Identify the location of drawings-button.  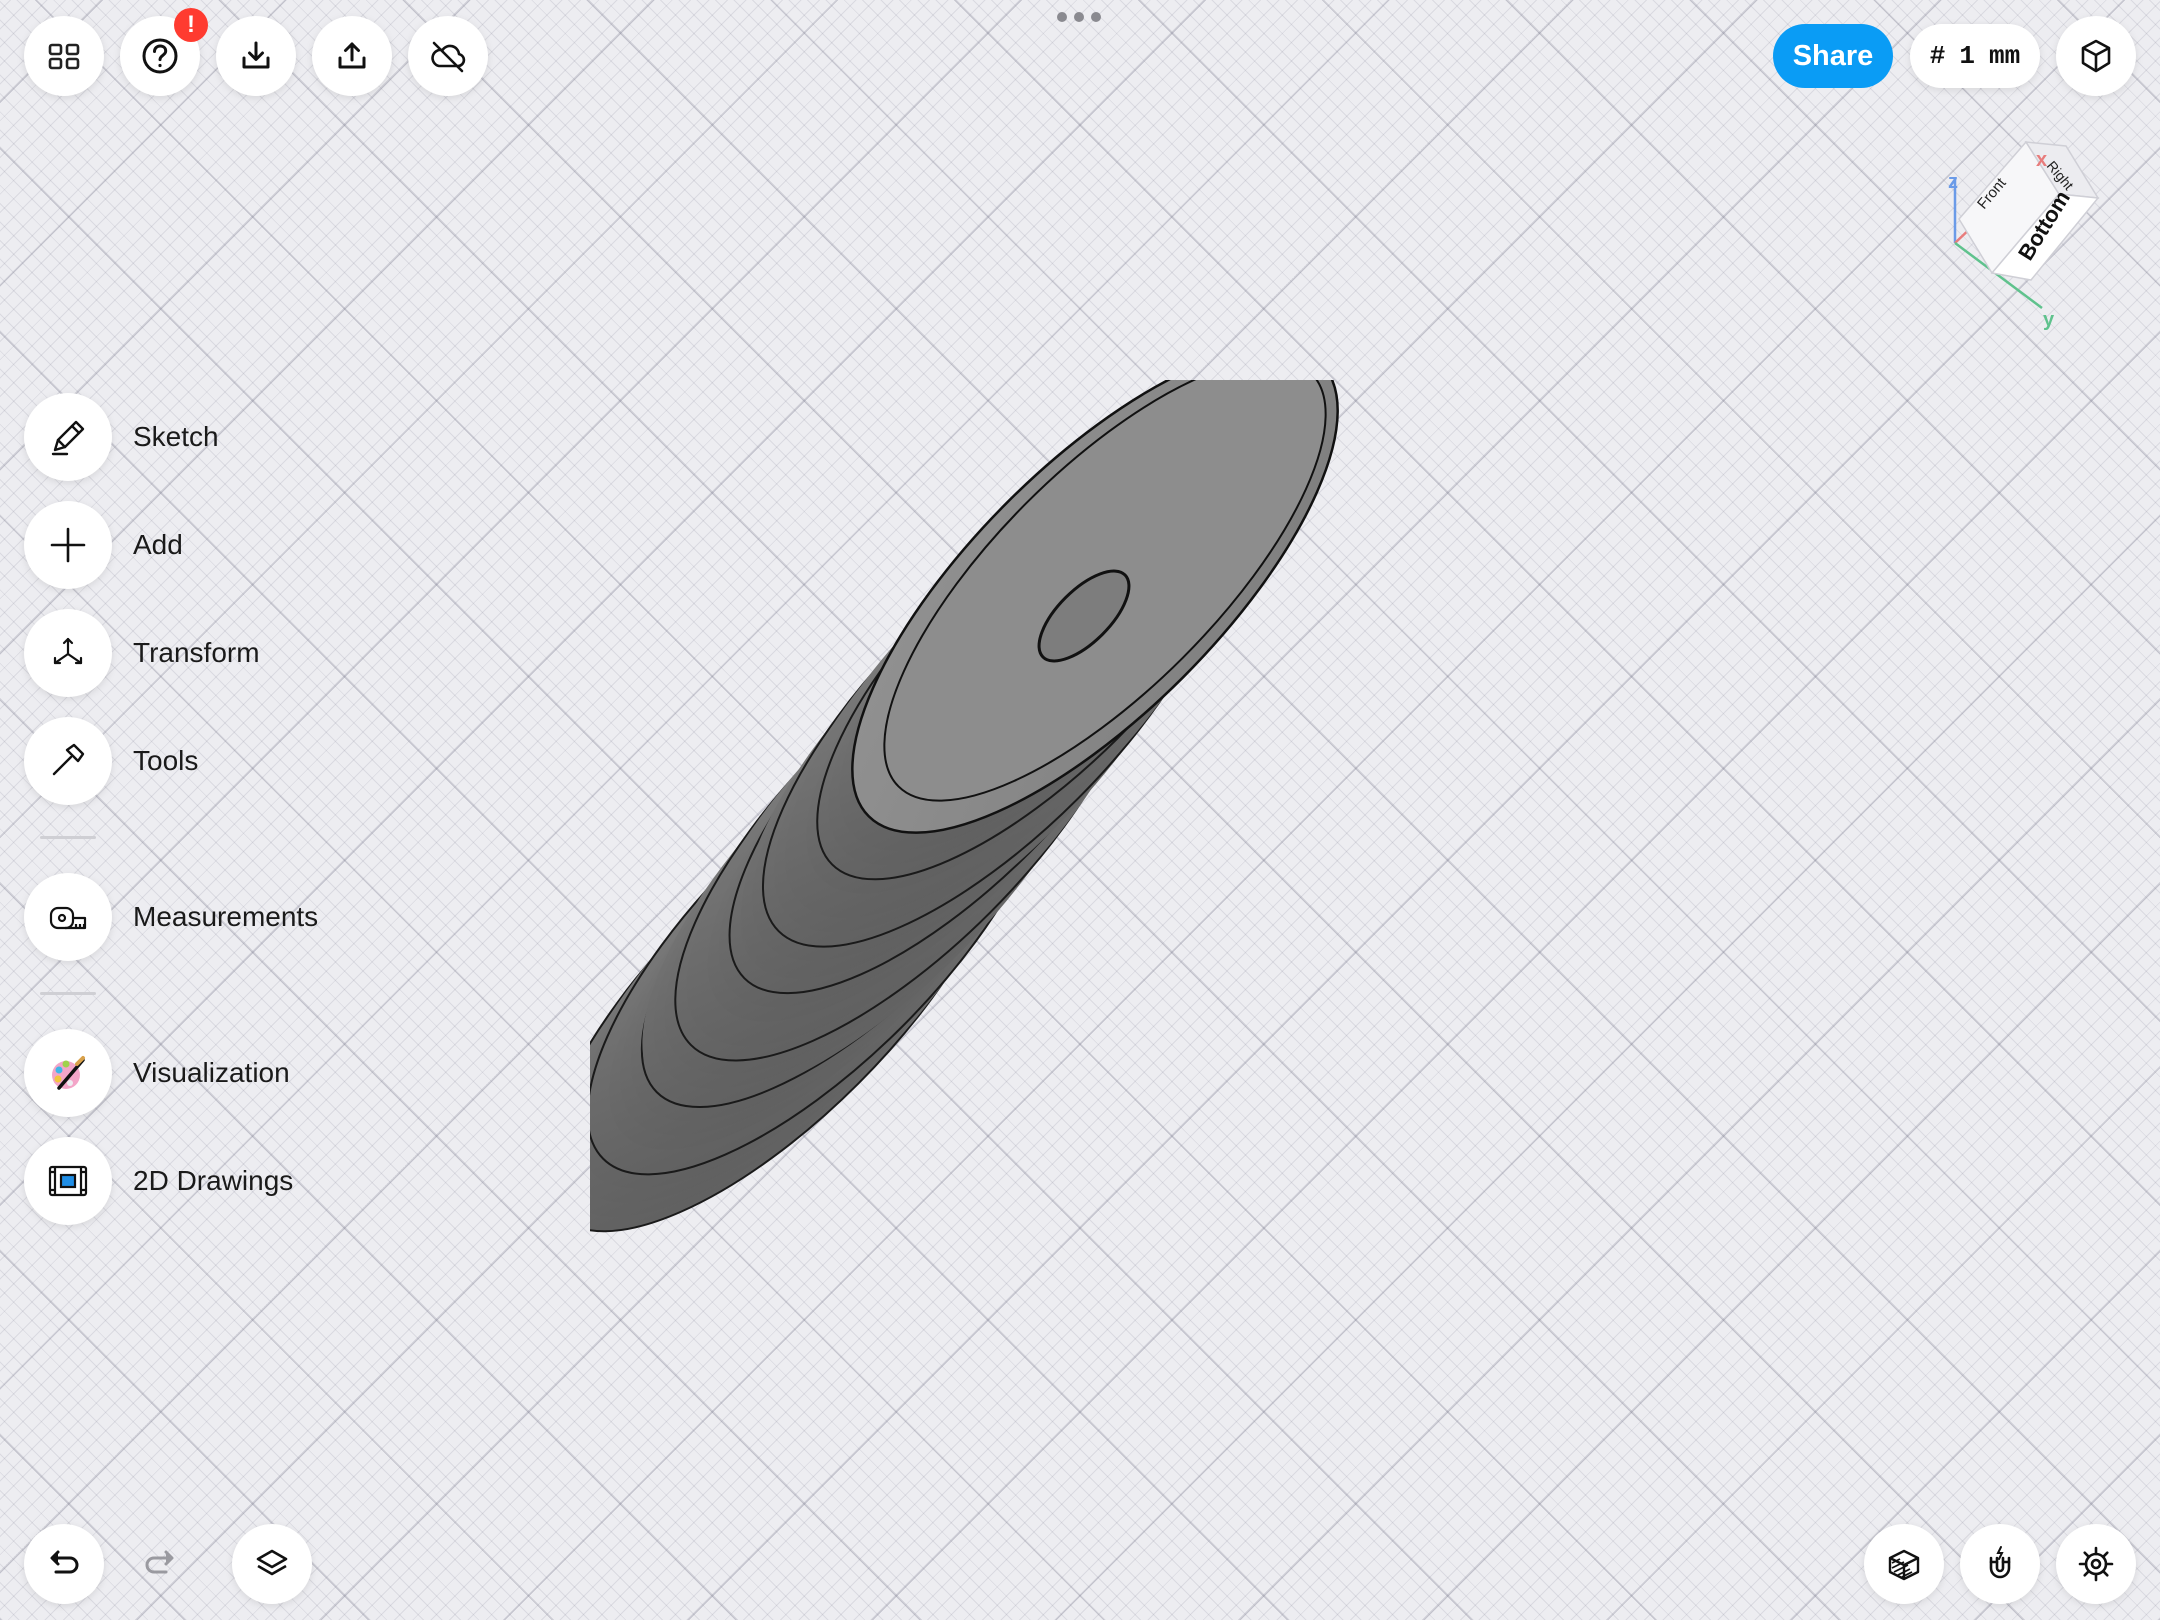
(68, 1181).